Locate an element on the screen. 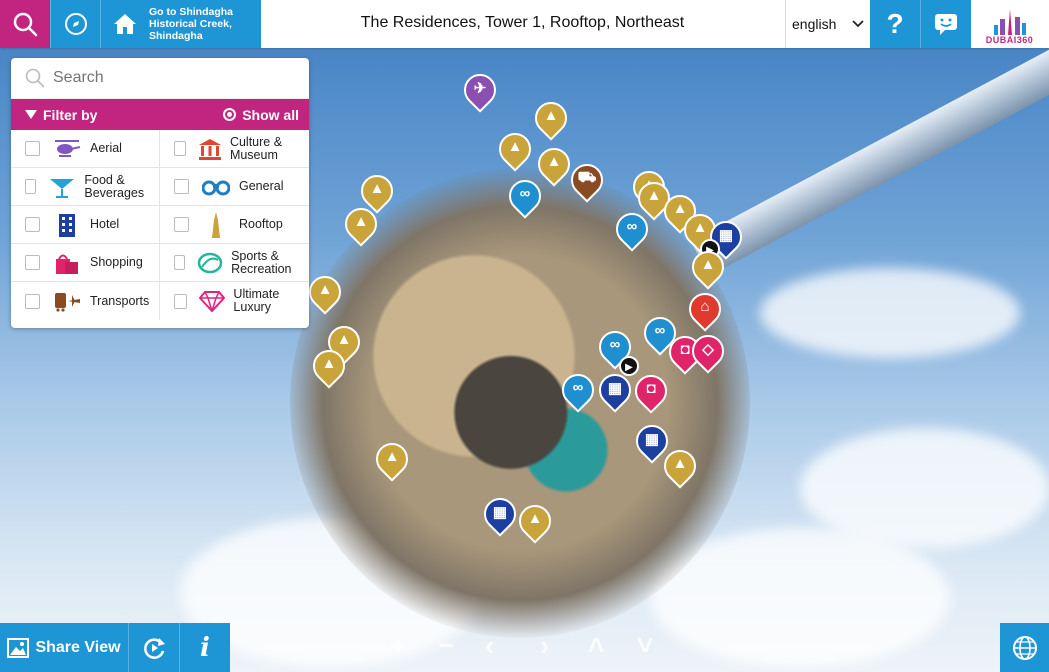 This screenshot has width=1049, height=672. help-button: ? is located at coordinates (895, 24).